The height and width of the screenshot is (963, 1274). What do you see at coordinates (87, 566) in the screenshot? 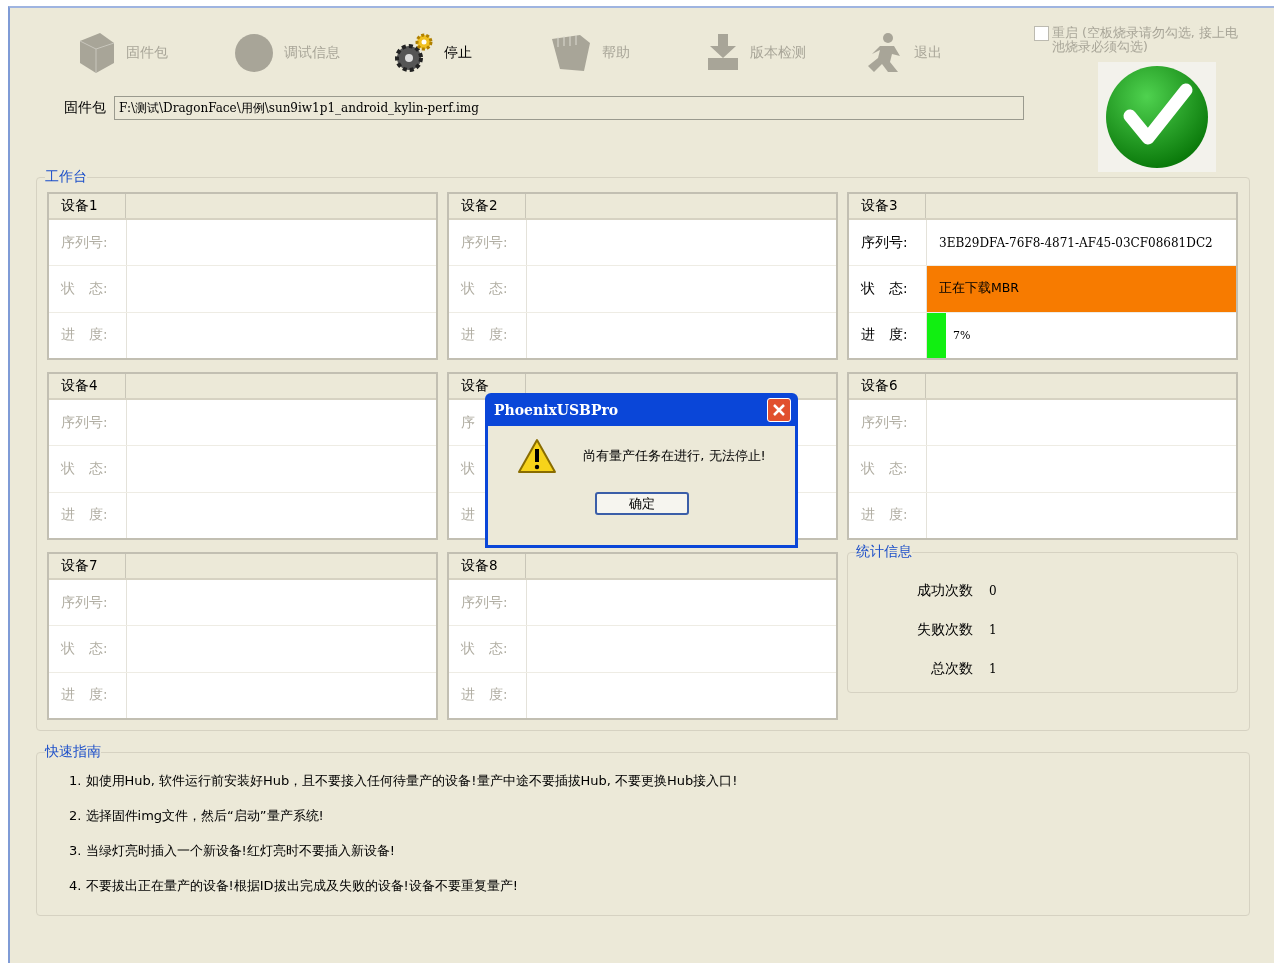
I see `device-title: 设备7` at bounding box center [87, 566].